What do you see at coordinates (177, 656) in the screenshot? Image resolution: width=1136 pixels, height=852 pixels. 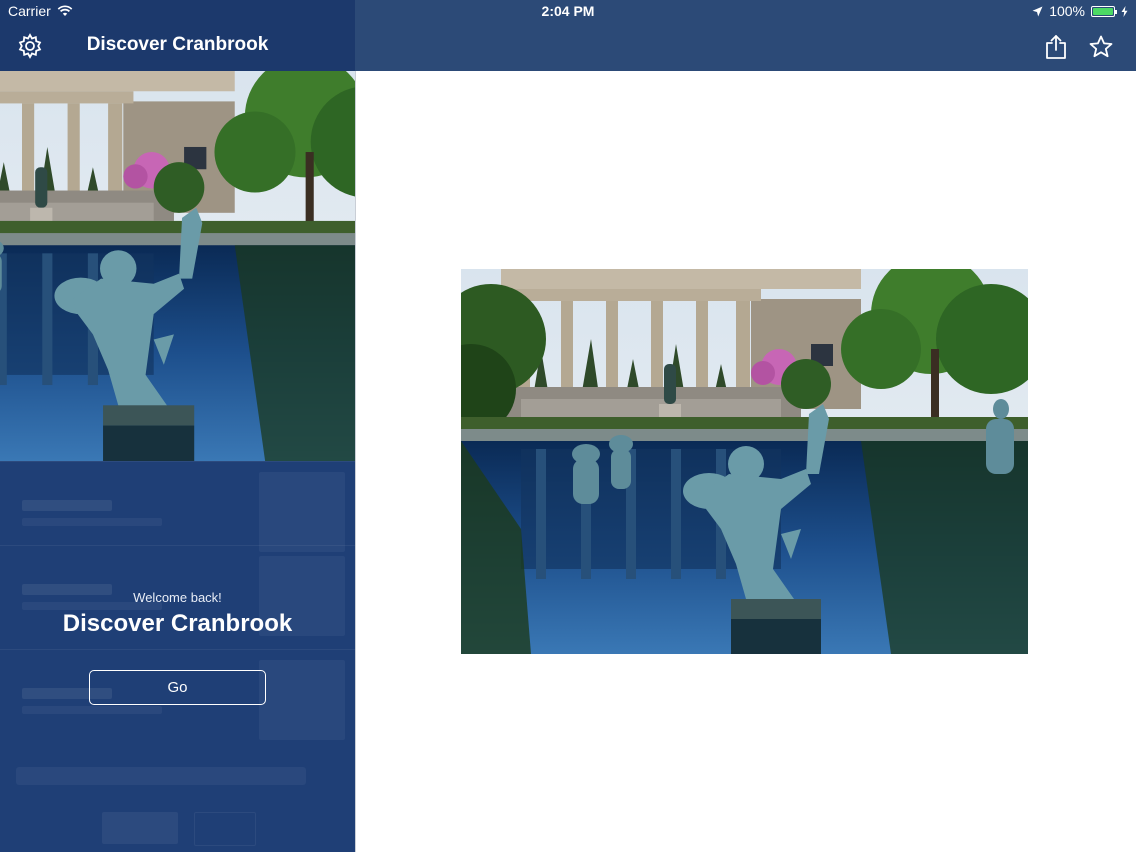 I see `tour-list-background` at bounding box center [177, 656].